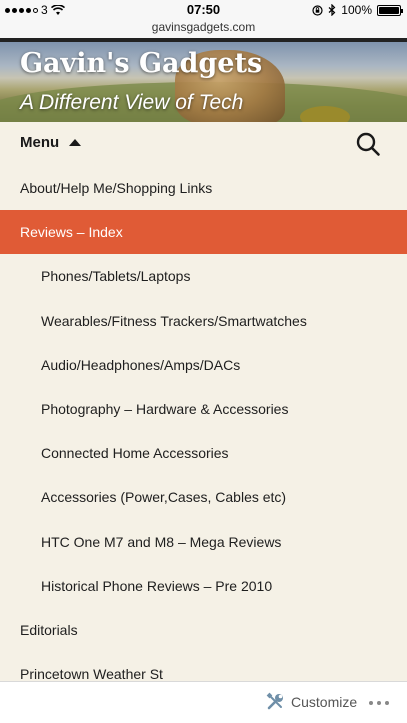  Describe the element at coordinates (203, 542) in the screenshot. I see `menu-item-htc-mega-reviews: HTC One M7 and M8 – Mega Reviews` at that location.